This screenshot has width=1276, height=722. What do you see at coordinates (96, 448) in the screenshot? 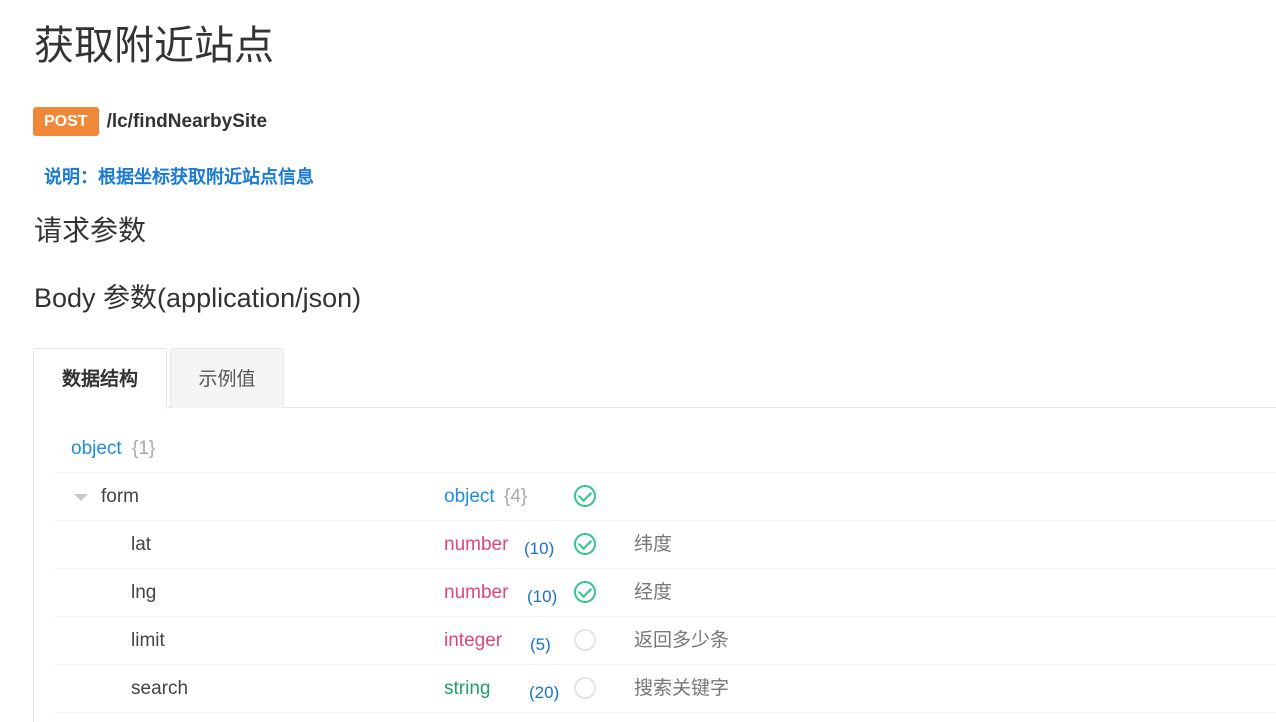
I see `root-type: object` at bounding box center [96, 448].